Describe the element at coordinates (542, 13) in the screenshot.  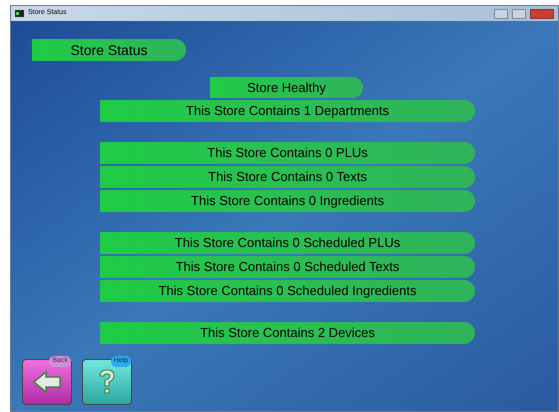
I see `close-button` at that location.